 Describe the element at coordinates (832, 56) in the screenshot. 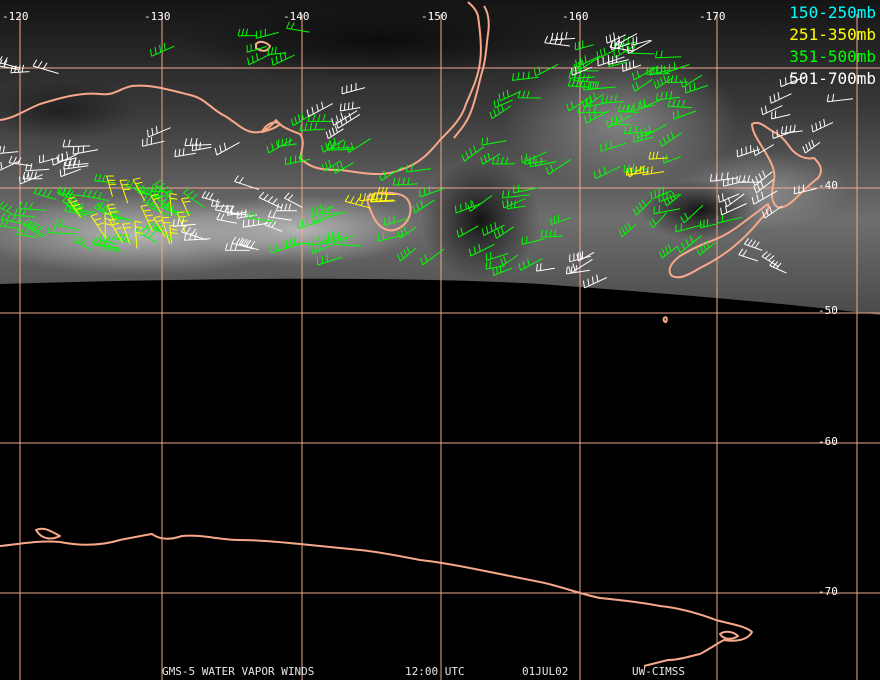

I see `legend-item-351-500mb: 351-500mb` at that location.